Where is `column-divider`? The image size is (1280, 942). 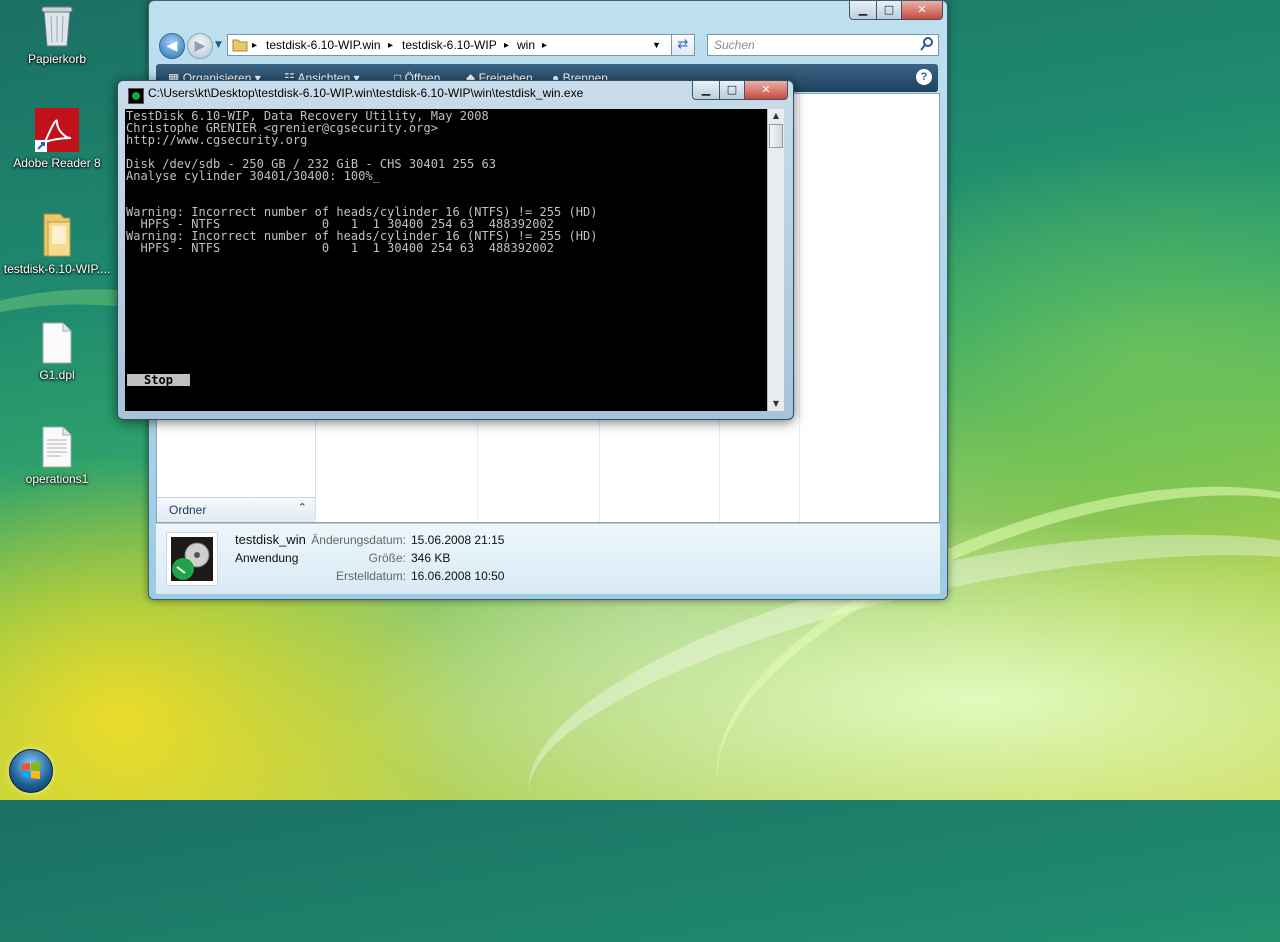 column-divider is located at coordinates (799, 308).